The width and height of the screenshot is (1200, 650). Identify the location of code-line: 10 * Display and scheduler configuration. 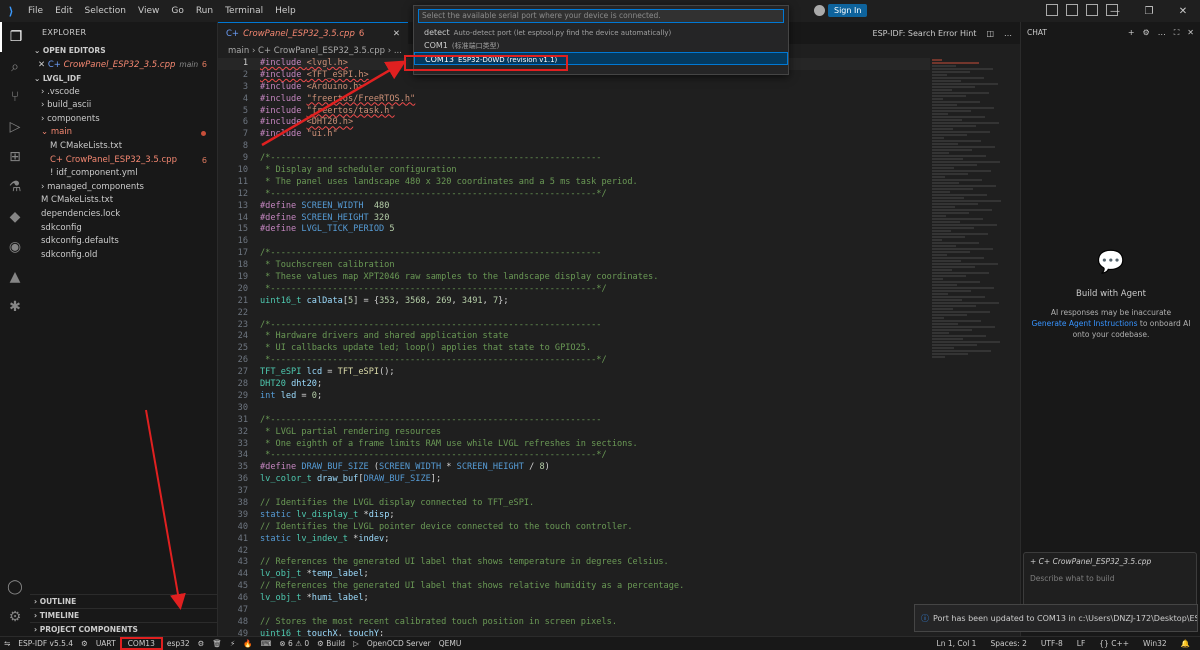
(574, 171).